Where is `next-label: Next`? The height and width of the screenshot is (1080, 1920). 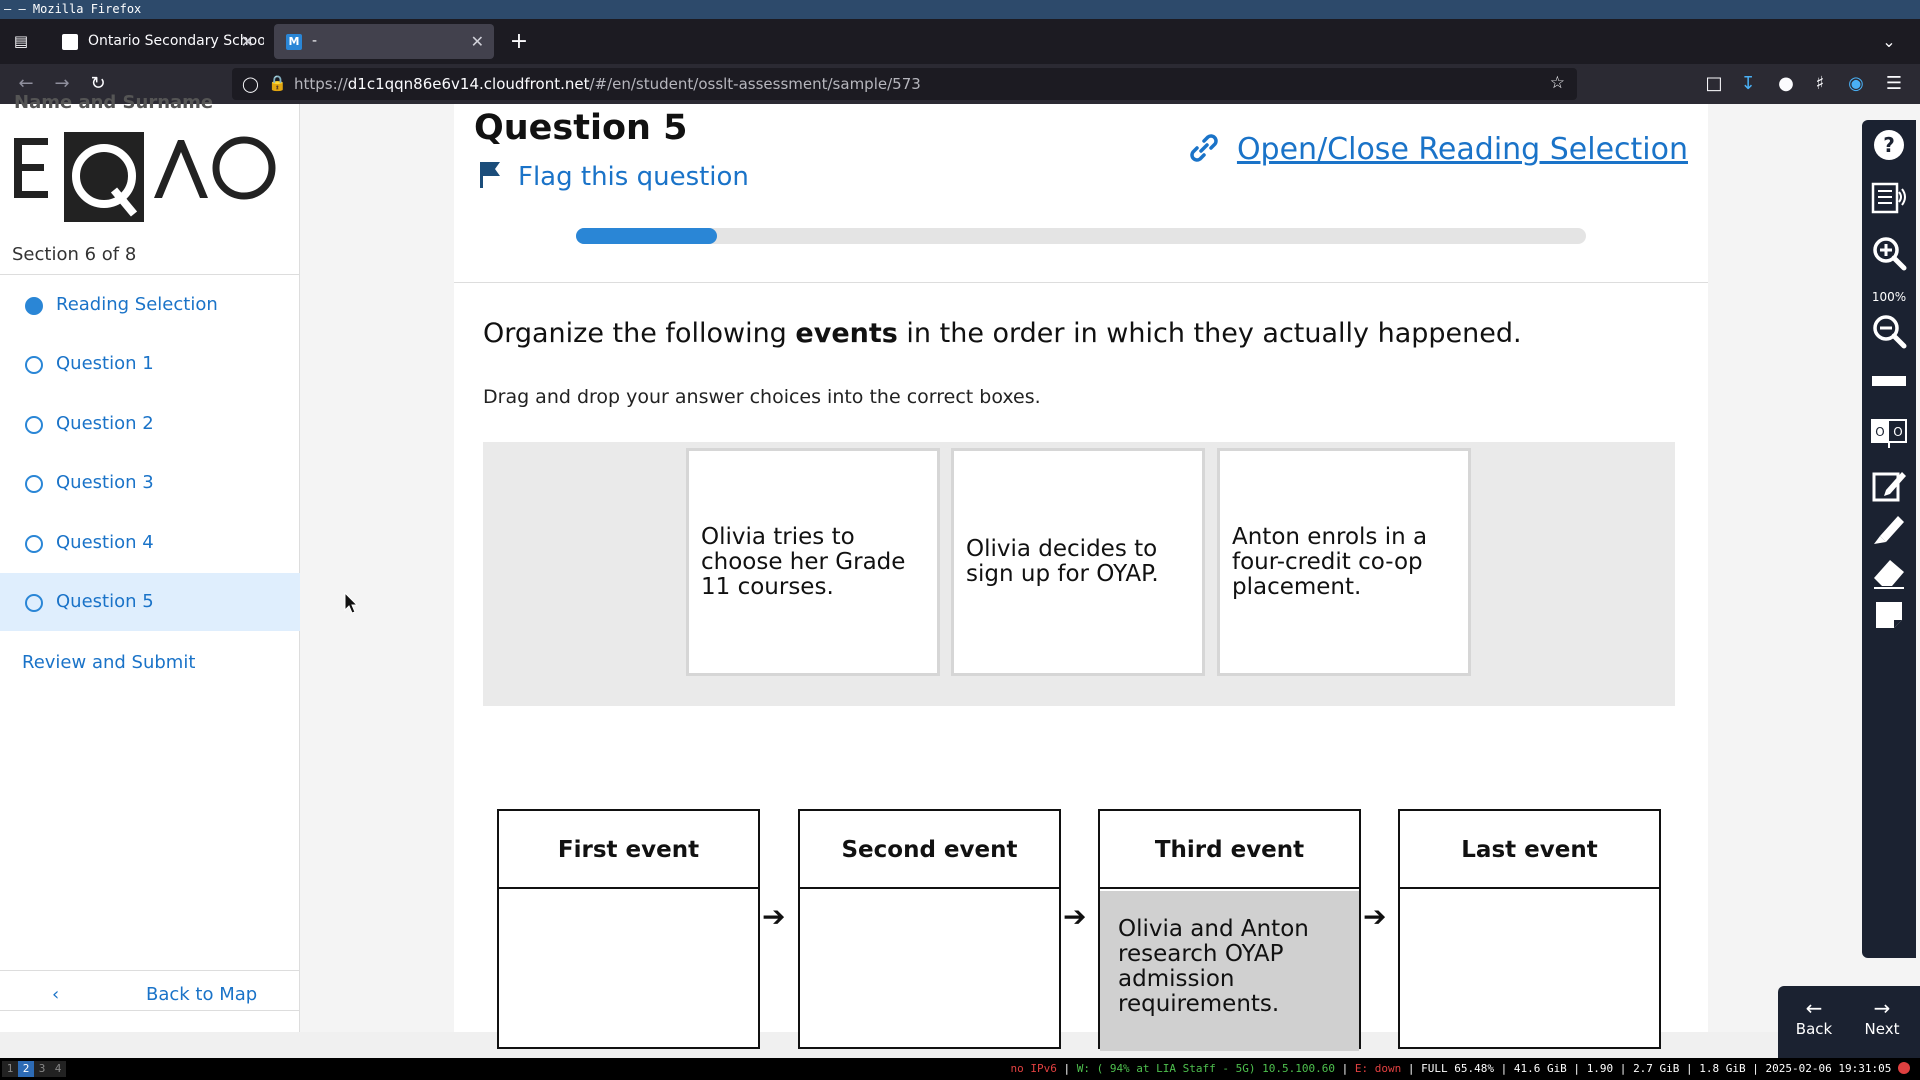 next-label: Next is located at coordinates (1882, 1029).